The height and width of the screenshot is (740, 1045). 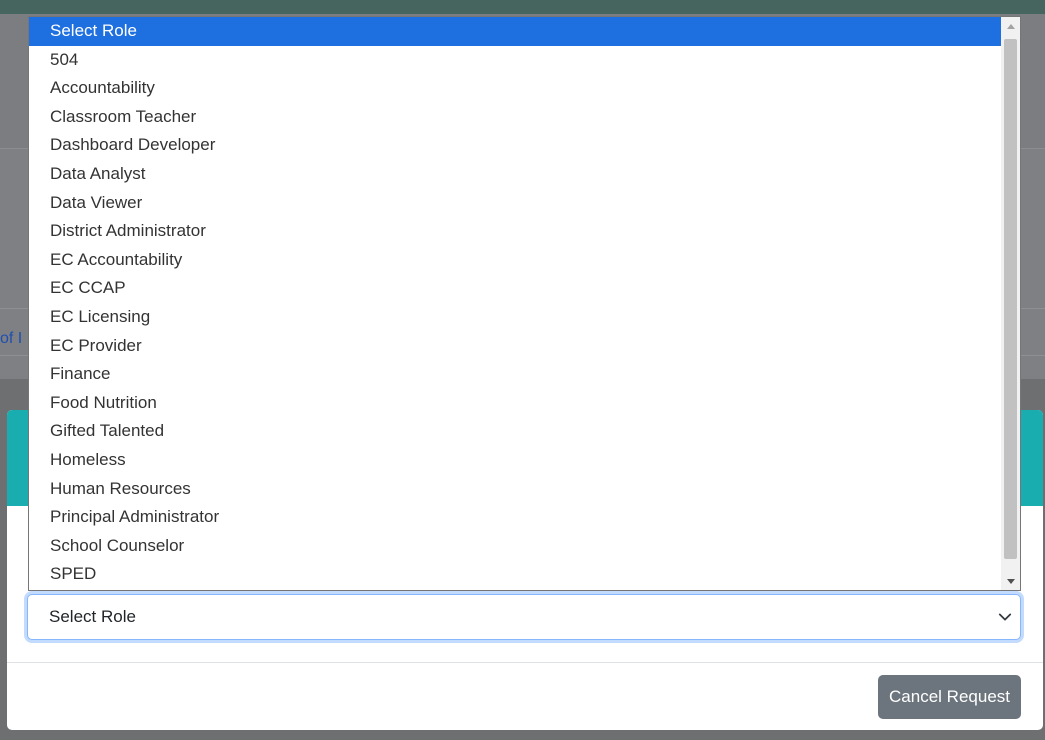 What do you see at coordinates (1010, 299) in the screenshot?
I see `scroll-thumb` at bounding box center [1010, 299].